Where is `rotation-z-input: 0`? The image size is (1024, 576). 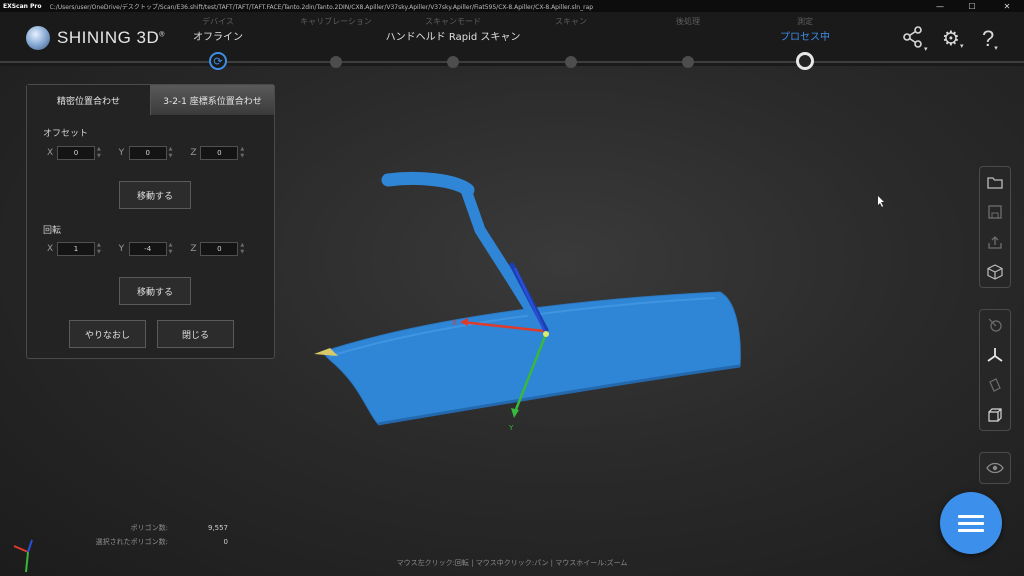
rotation-z-input: 0 is located at coordinates (219, 249).